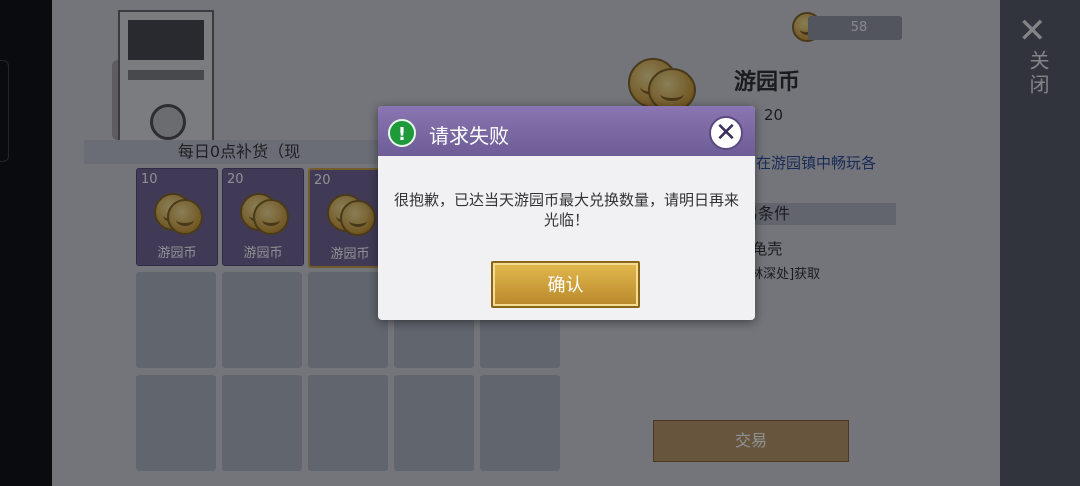 This screenshot has width=1080, height=486. I want to click on exclamation-icon: !, so click(402, 133).